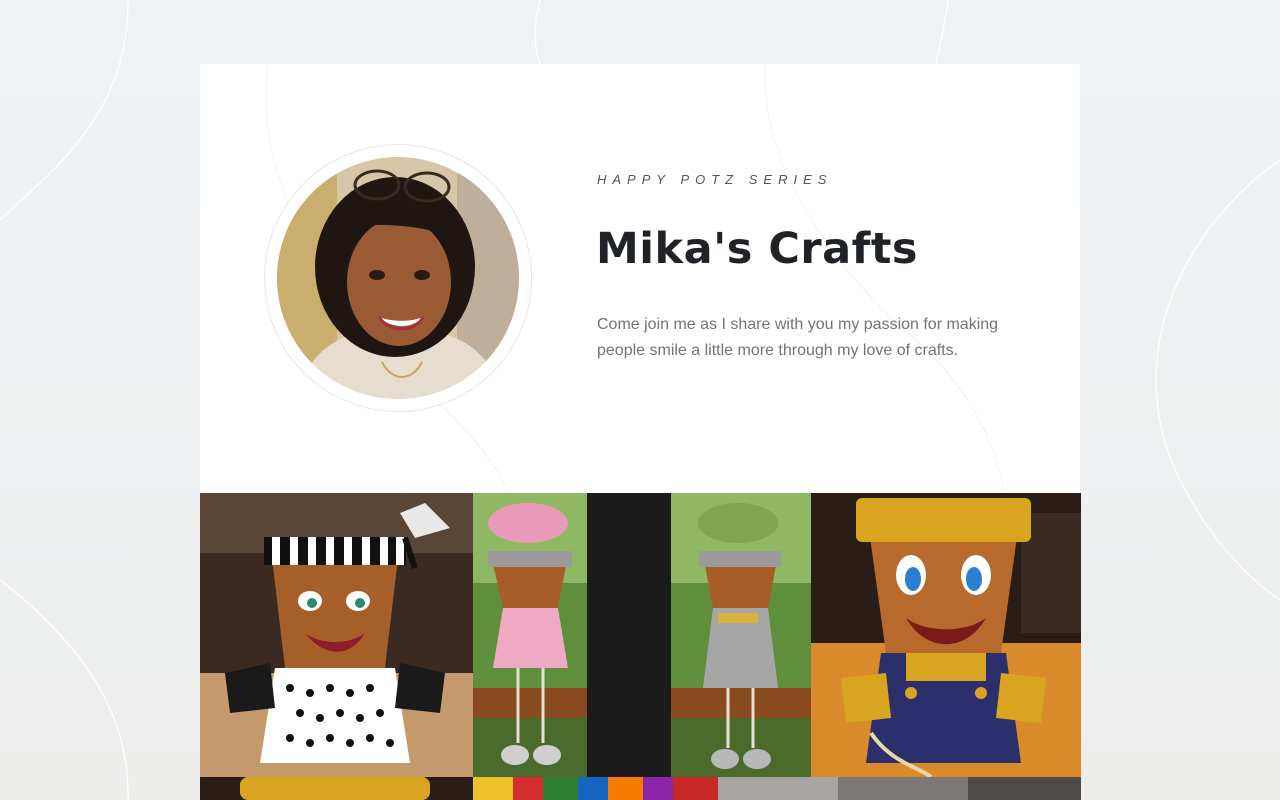  What do you see at coordinates (715, 179) in the screenshot?
I see `series-label: HAPPY POTZ SERIES` at bounding box center [715, 179].